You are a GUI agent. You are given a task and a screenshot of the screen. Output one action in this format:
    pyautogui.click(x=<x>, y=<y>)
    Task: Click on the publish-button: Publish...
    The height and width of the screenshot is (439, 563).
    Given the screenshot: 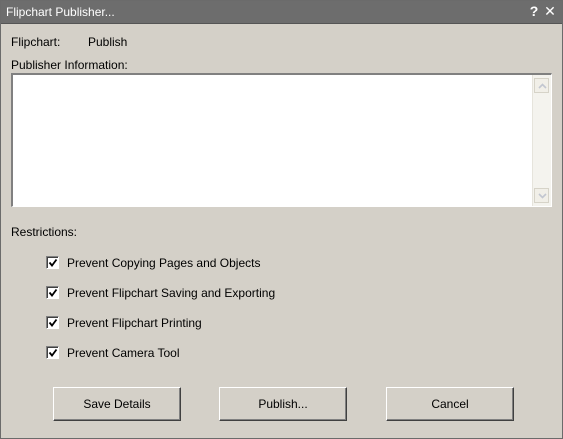 What is the action you would take?
    pyautogui.click(x=283, y=404)
    